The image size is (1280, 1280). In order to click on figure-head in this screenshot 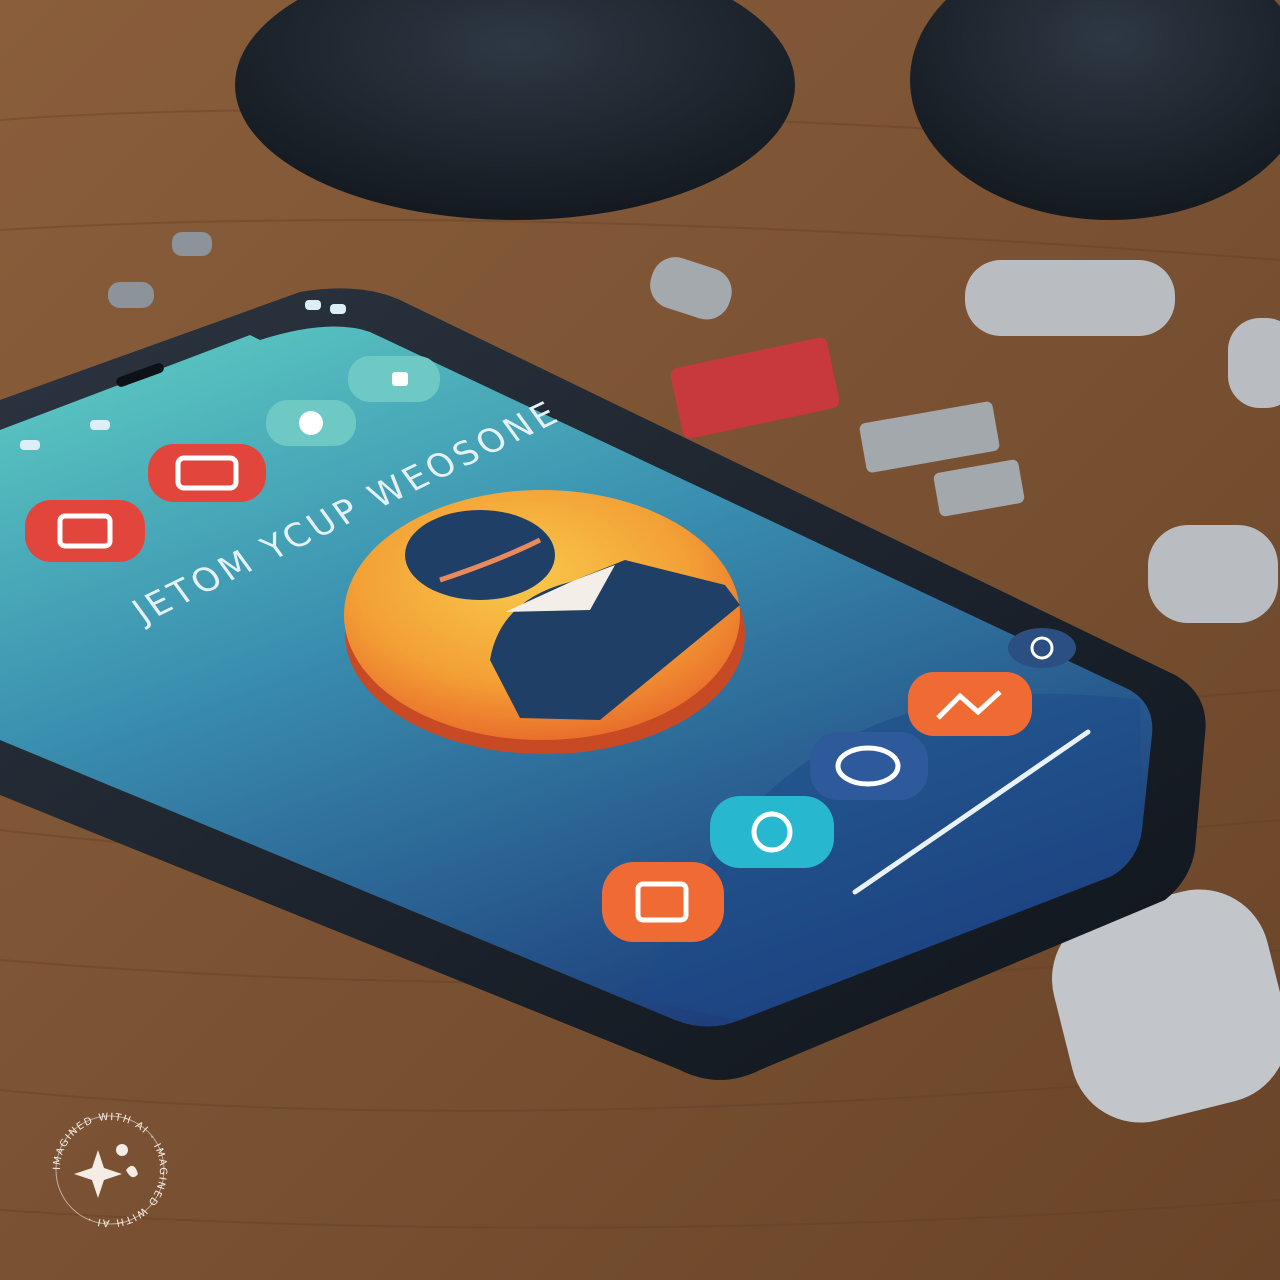, I will do `click(480, 555)`.